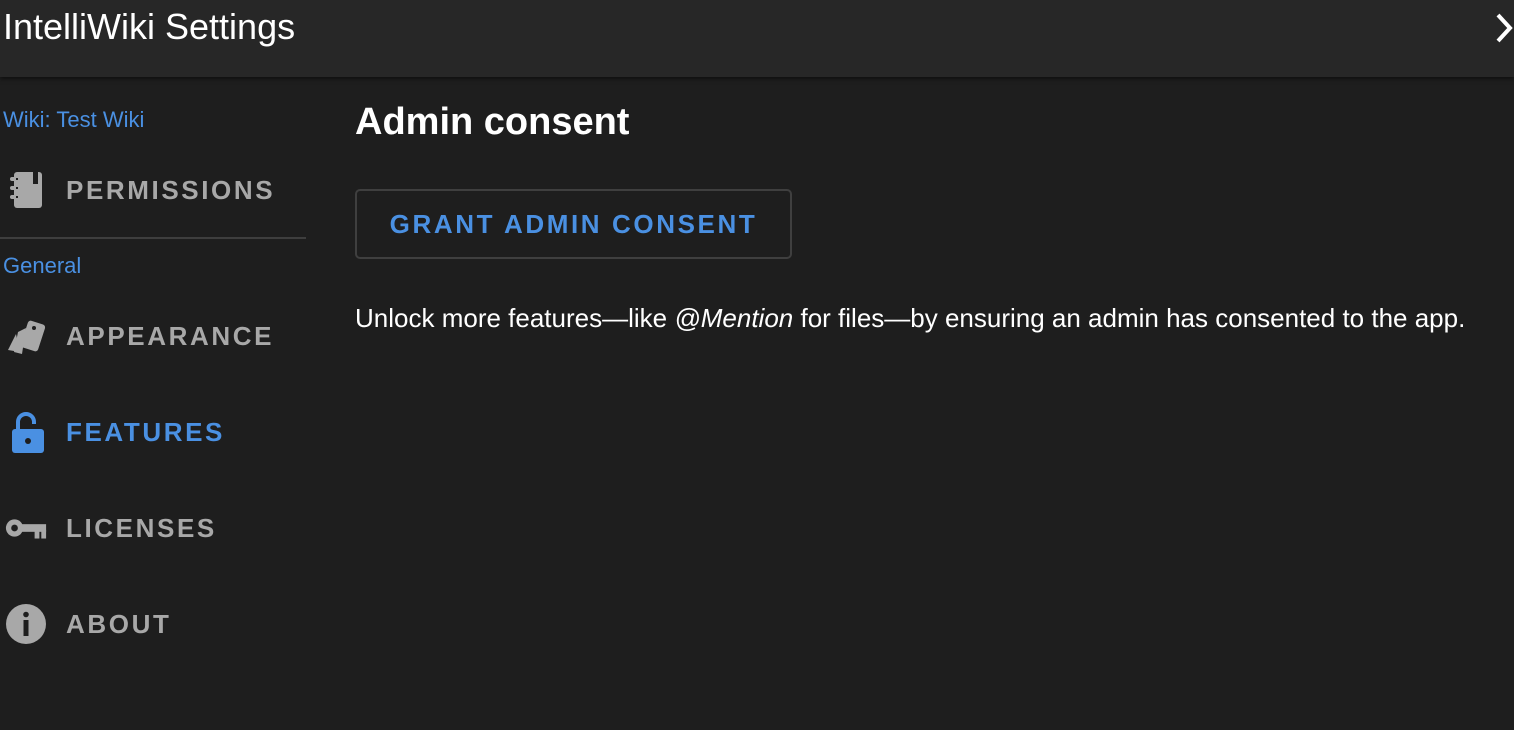 The image size is (1514, 730). What do you see at coordinates (757, 38) in the screenshot?
I see `title-bar: IntelliWiki Settings` at bounding box center [757, 38].